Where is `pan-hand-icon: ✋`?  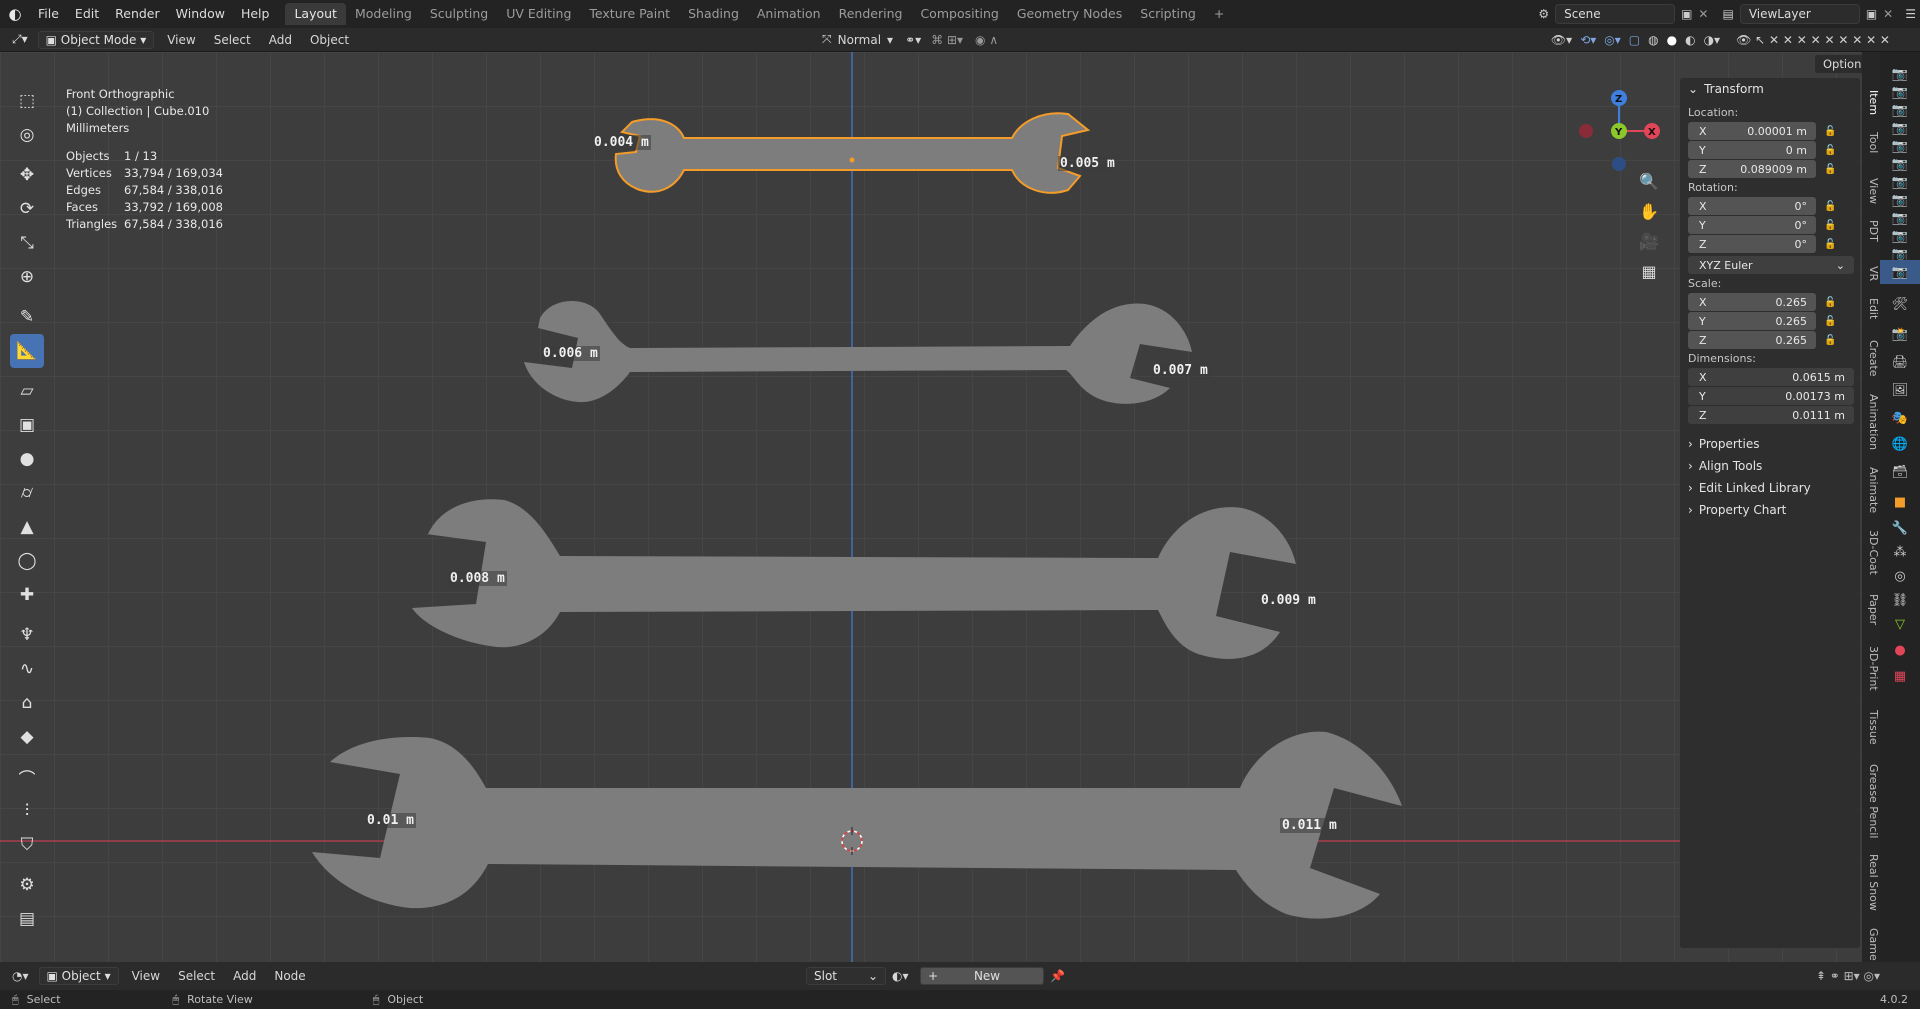 pan-hand-icon: ✋ is located at coordinates (1649, 211).